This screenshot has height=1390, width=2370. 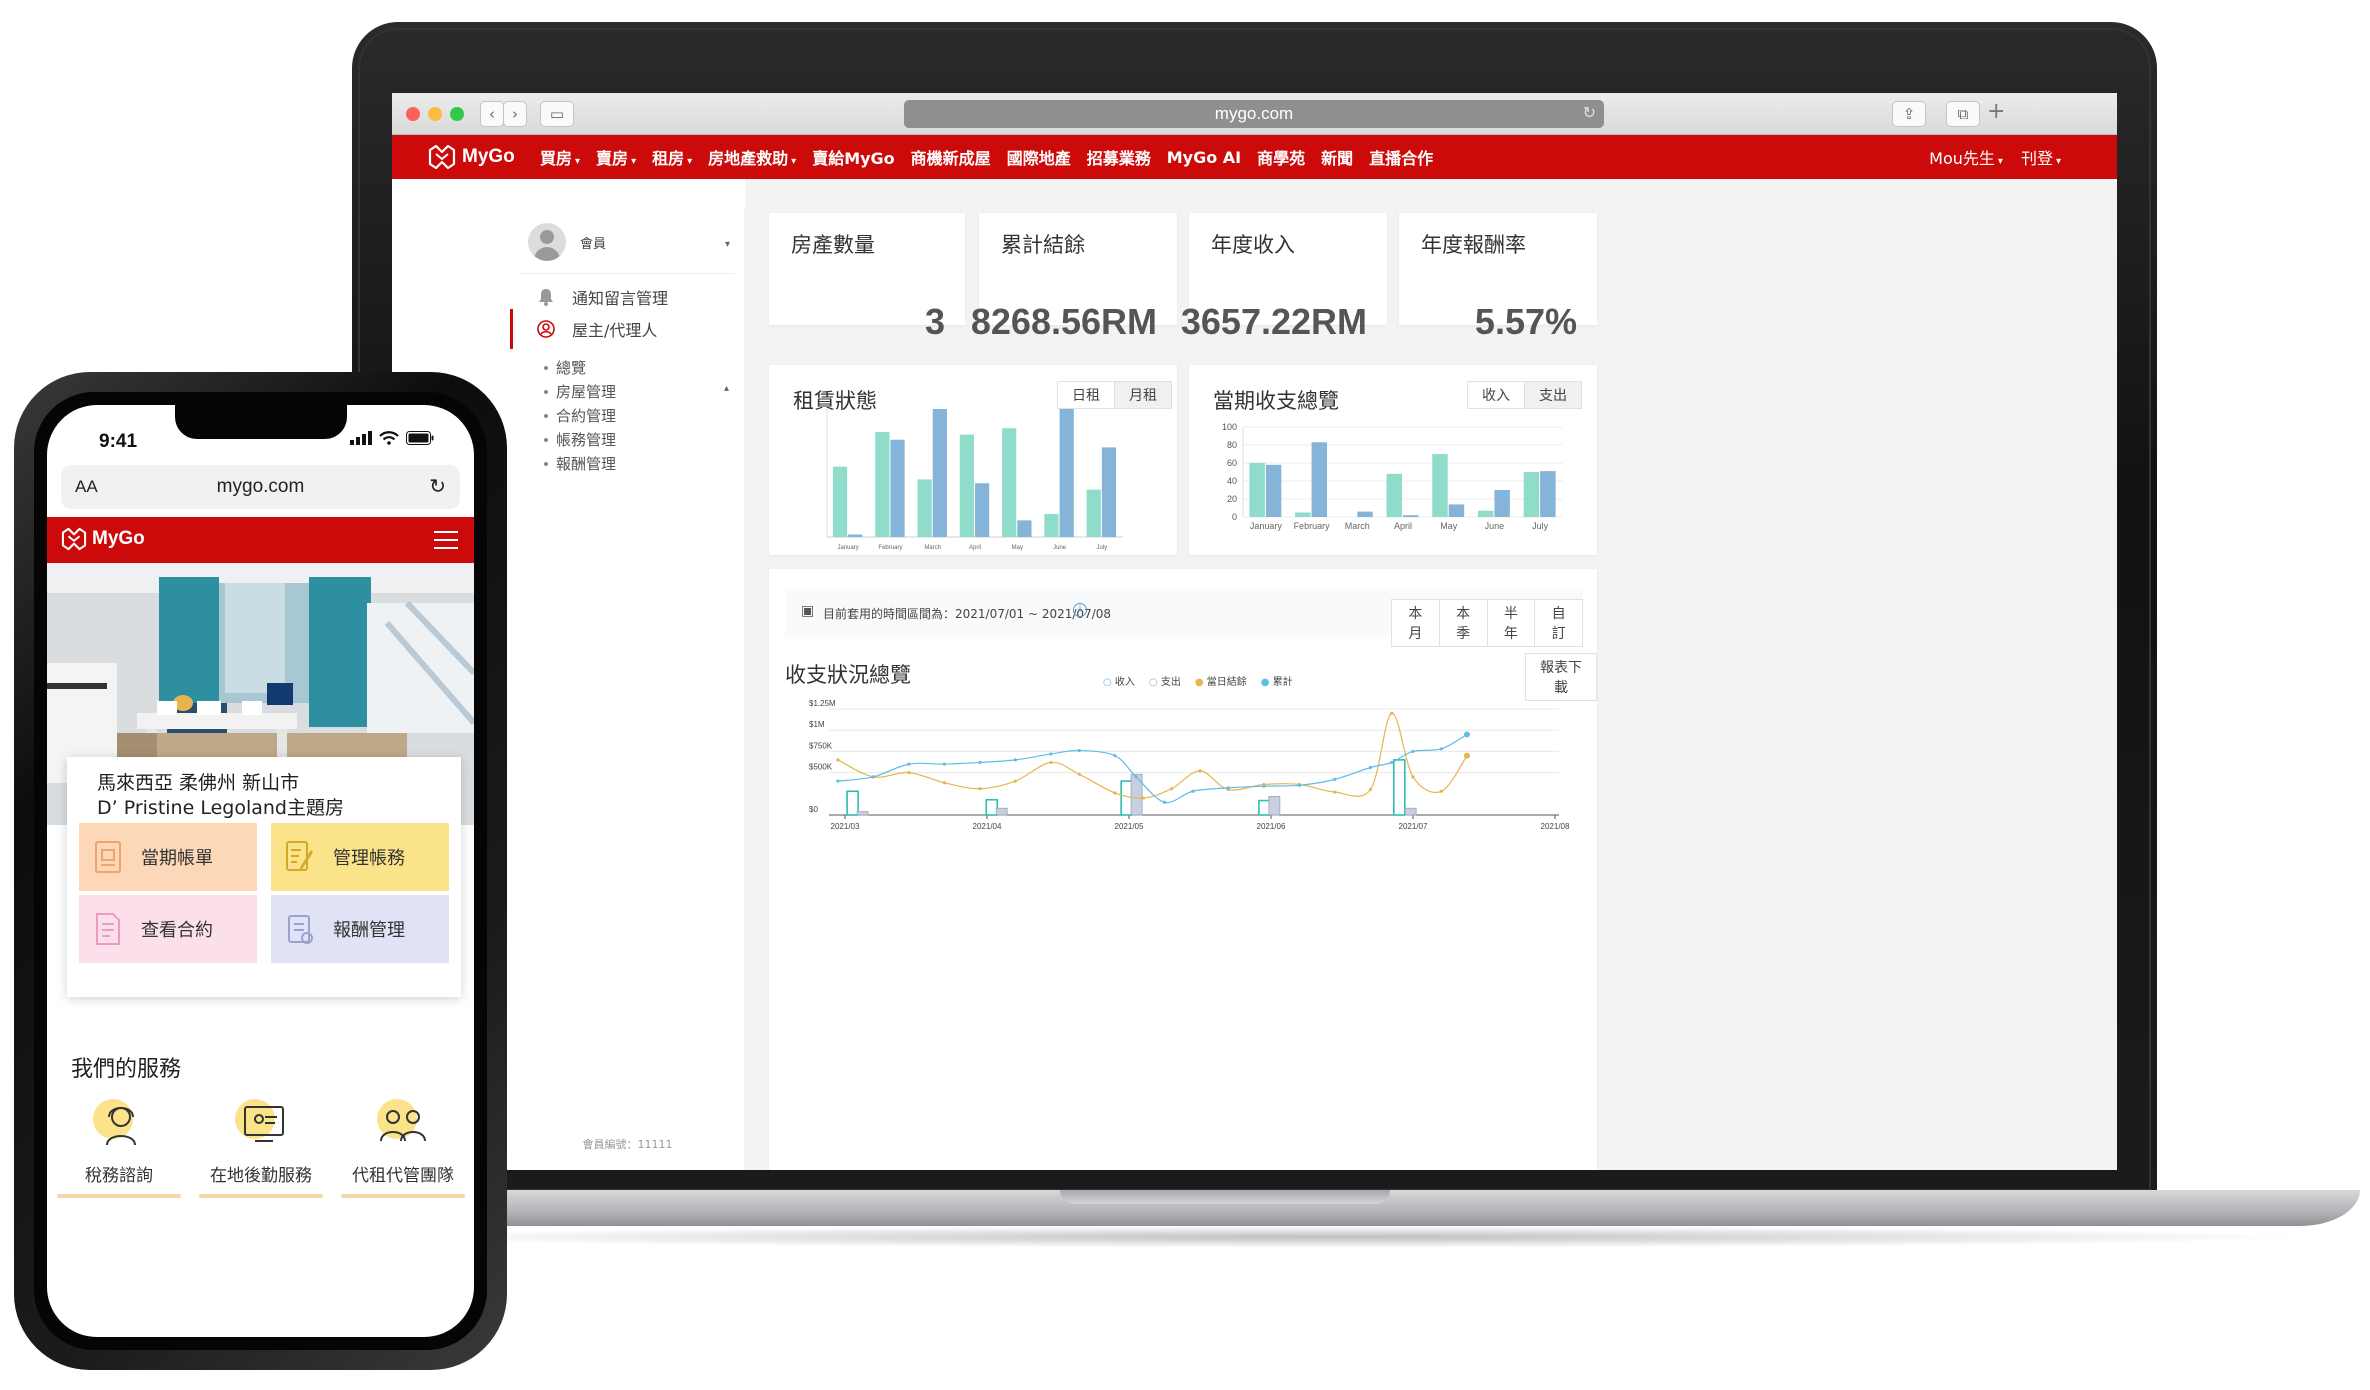 I want to click on nav-item-0: 買房 ▾, so click(x=560, y=157).